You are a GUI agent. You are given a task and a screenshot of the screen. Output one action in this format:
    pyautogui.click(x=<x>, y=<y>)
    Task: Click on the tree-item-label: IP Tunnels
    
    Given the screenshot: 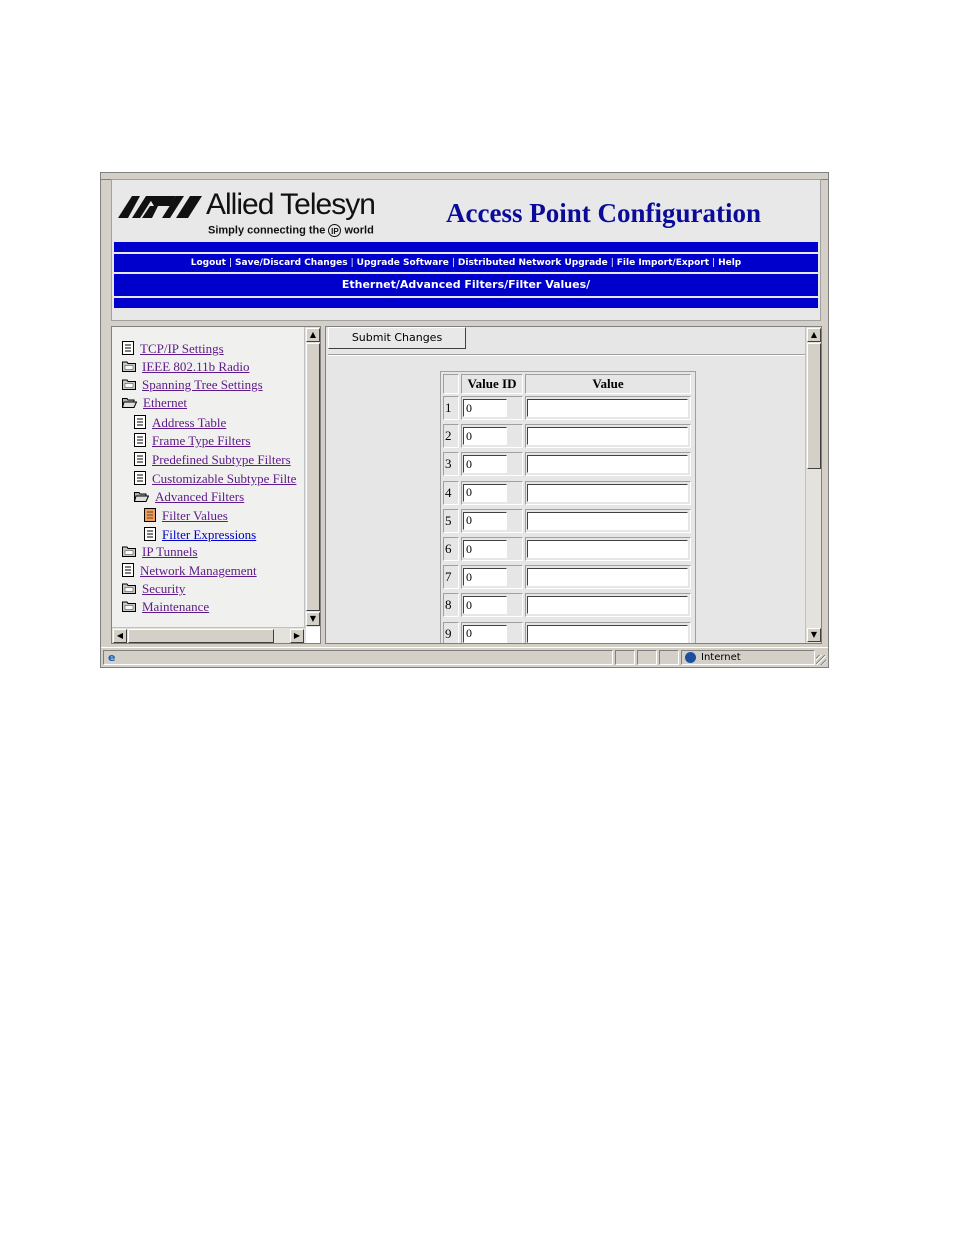 What is the action you would take?
    pyautogui.click(x=170, y=551)
    